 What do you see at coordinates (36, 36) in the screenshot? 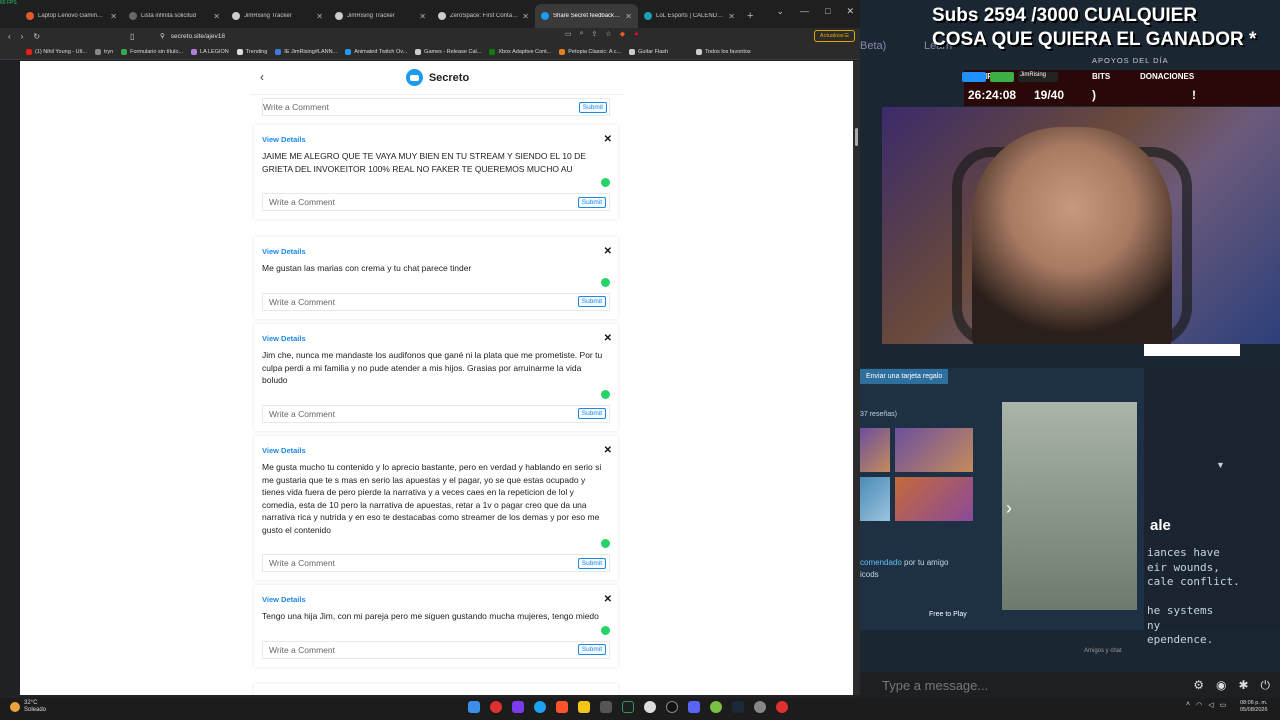
I see `reload-icon: ↻` at bounding box center [36, 36].